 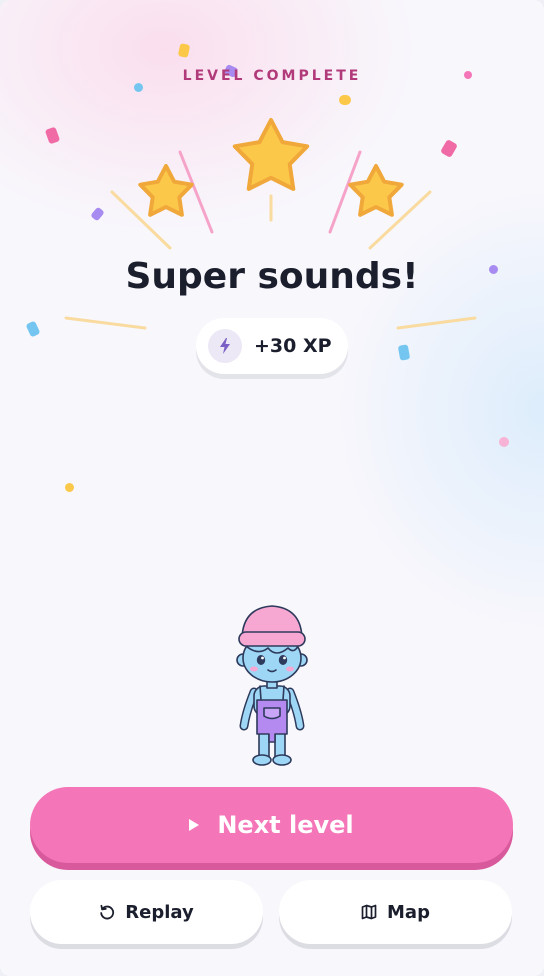 I want to click on result-title: Super sounds!, so click(x=272, y=276).